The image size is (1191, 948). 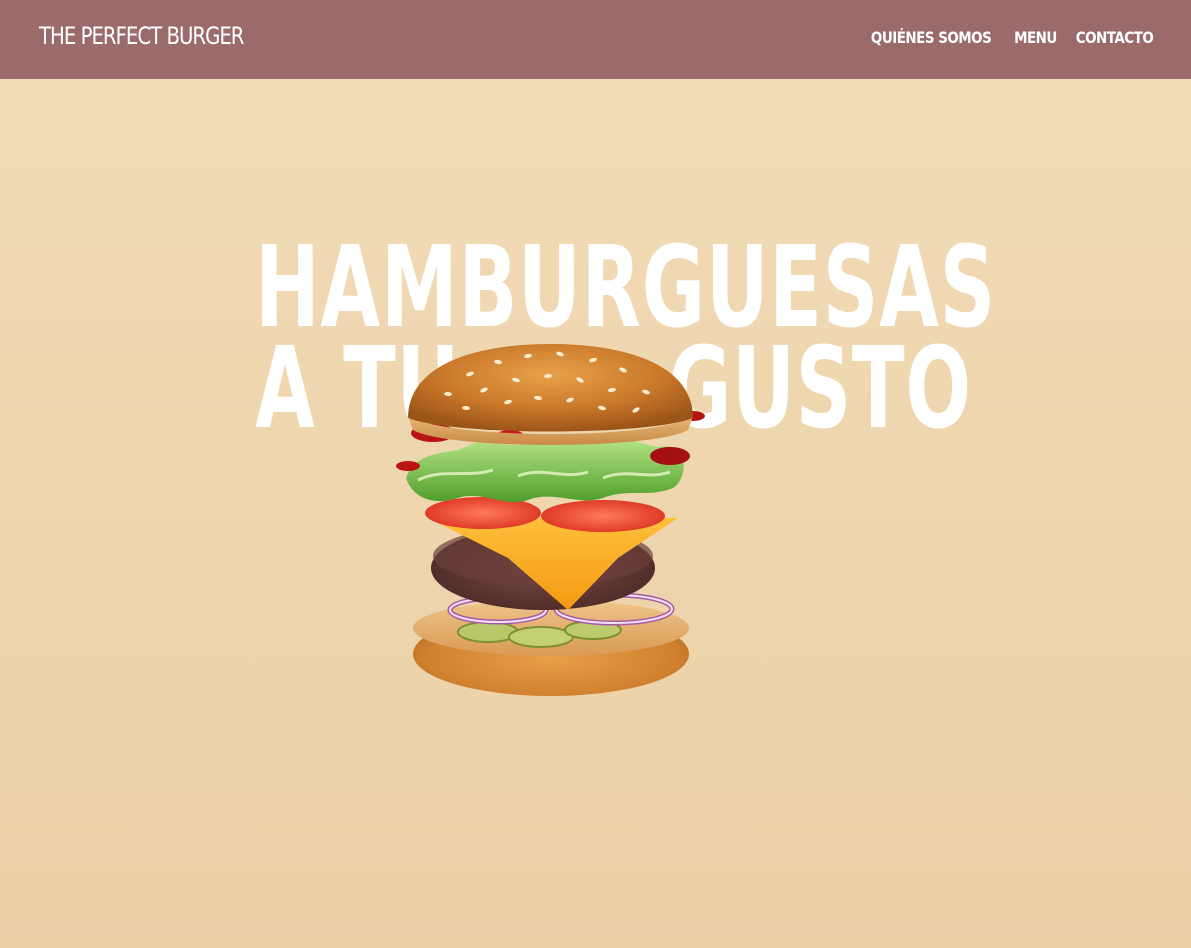 What do you see at coordinates (1115, 37) in the screenshot?
I see `nav-link-contacto: CONTACTO` at bounding box center [1115, 37].